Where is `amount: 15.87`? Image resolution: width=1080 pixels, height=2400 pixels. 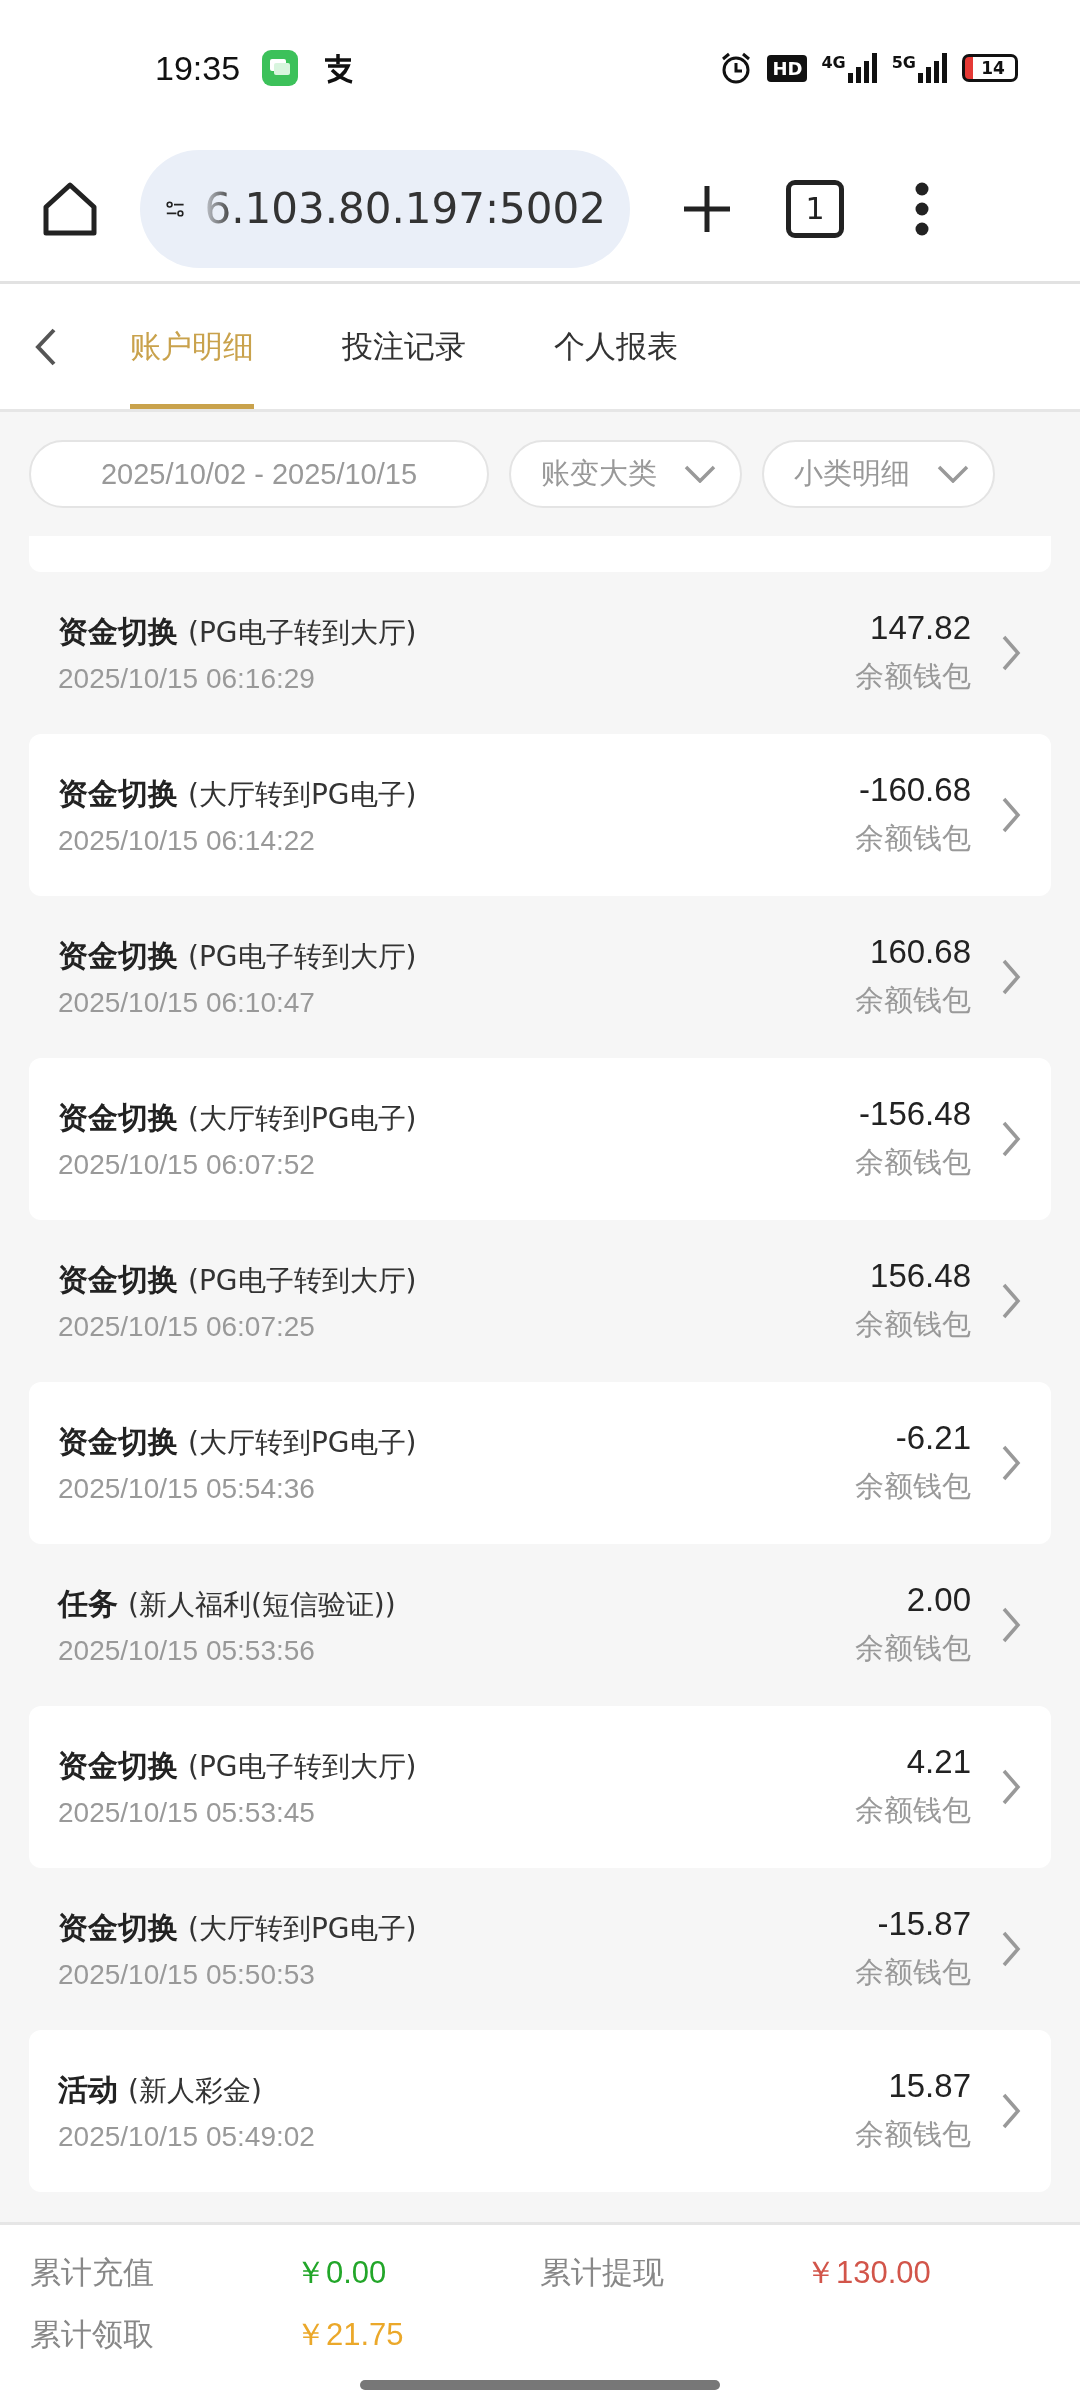
amount: 15.87 is located at coordinates (929, 2086).